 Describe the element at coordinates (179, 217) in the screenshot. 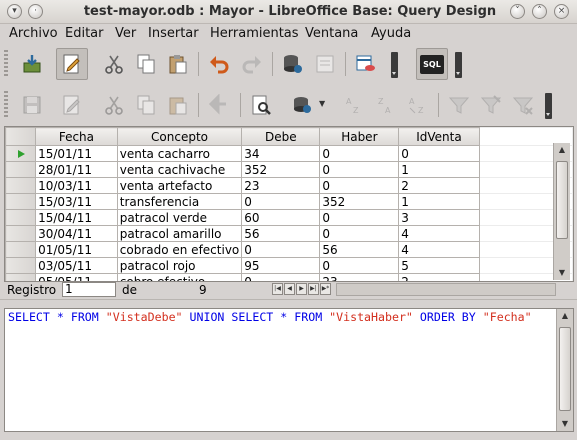

I see `table-cell: patracol verde` at that location.